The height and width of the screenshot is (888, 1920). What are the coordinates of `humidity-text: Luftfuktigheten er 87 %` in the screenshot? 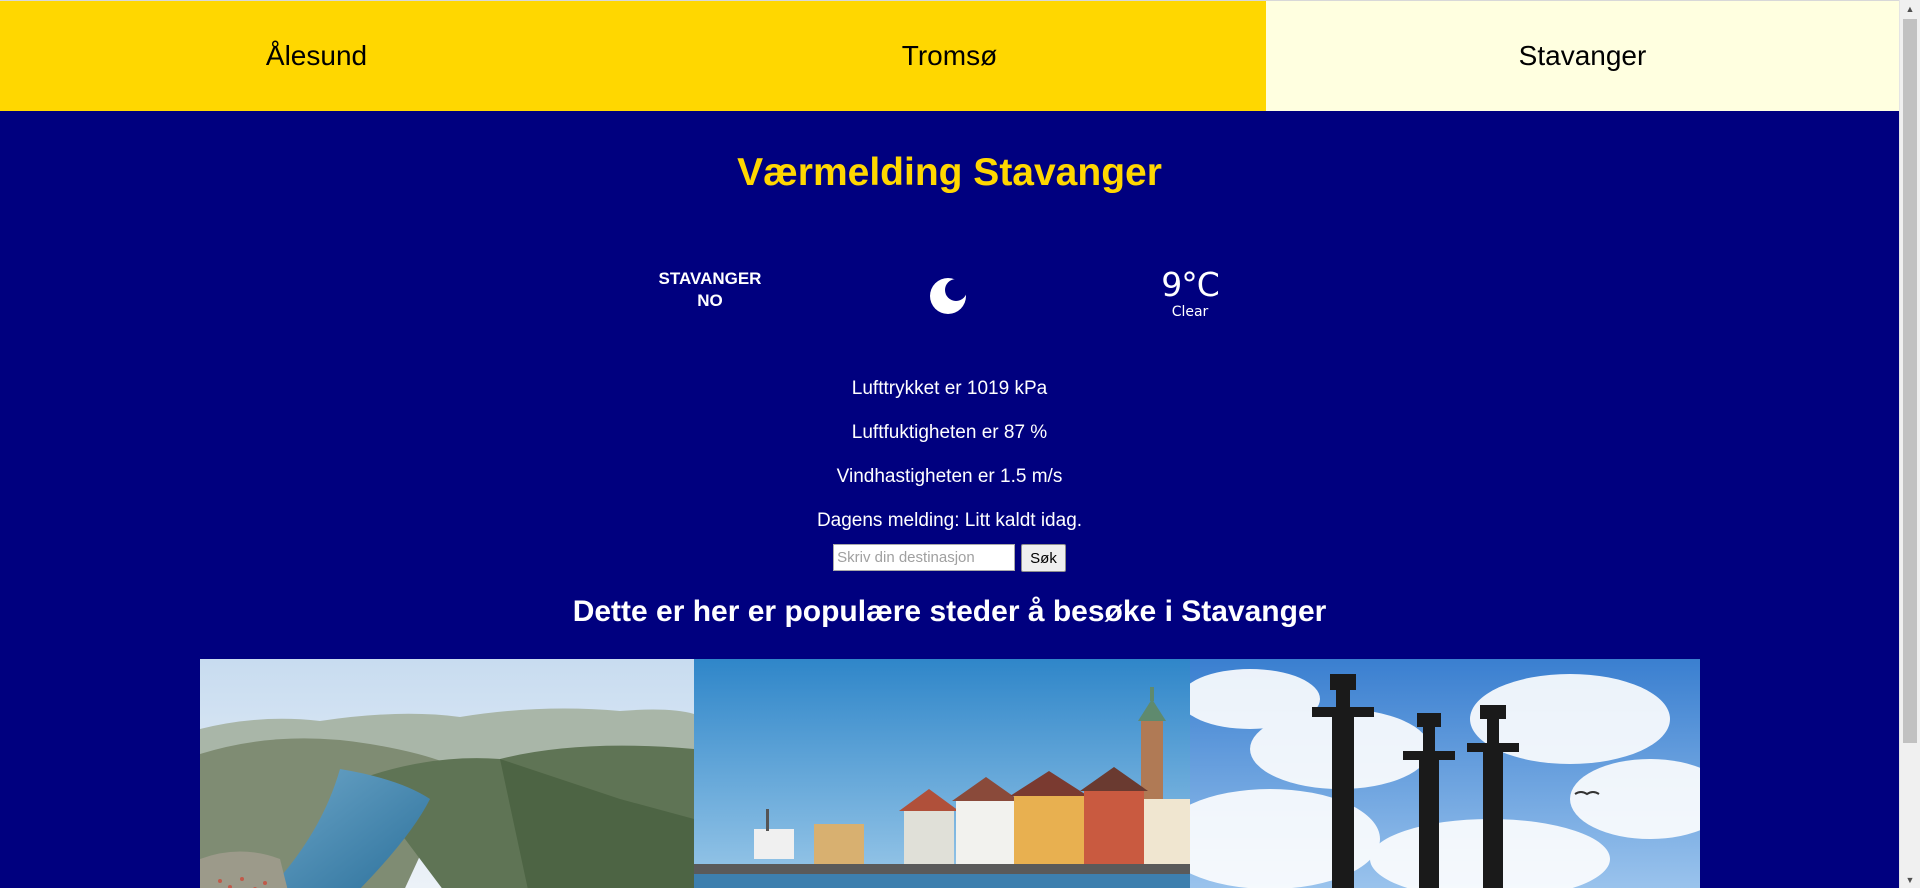 It's located at (949, 432).